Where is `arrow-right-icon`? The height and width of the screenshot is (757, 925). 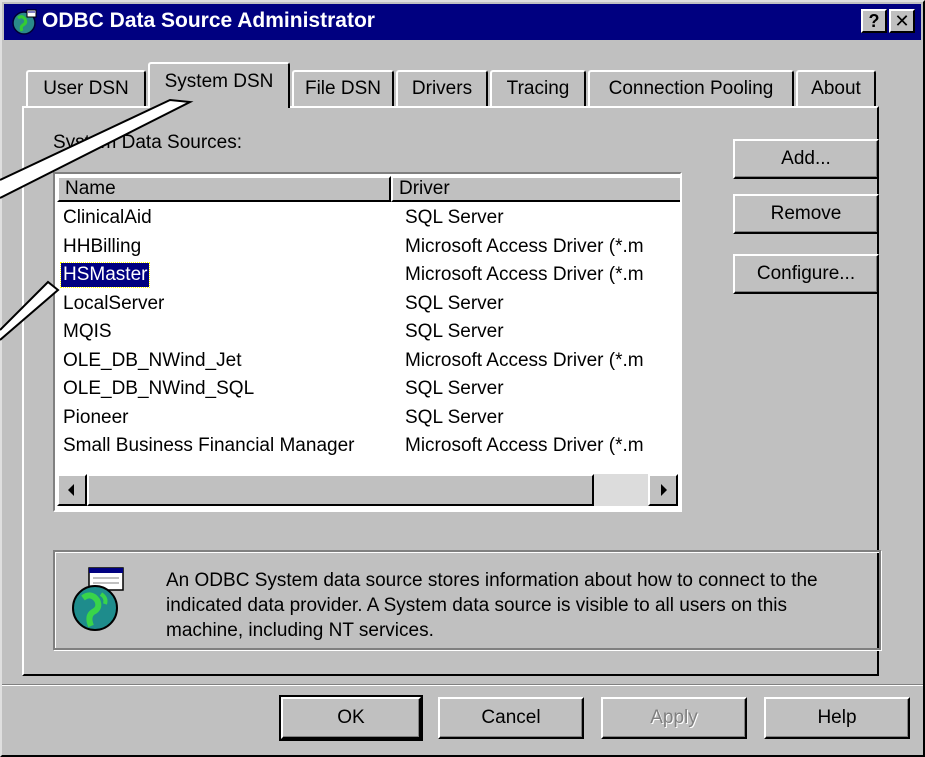
arrow-right-icon is located at coordinates (664, 490).